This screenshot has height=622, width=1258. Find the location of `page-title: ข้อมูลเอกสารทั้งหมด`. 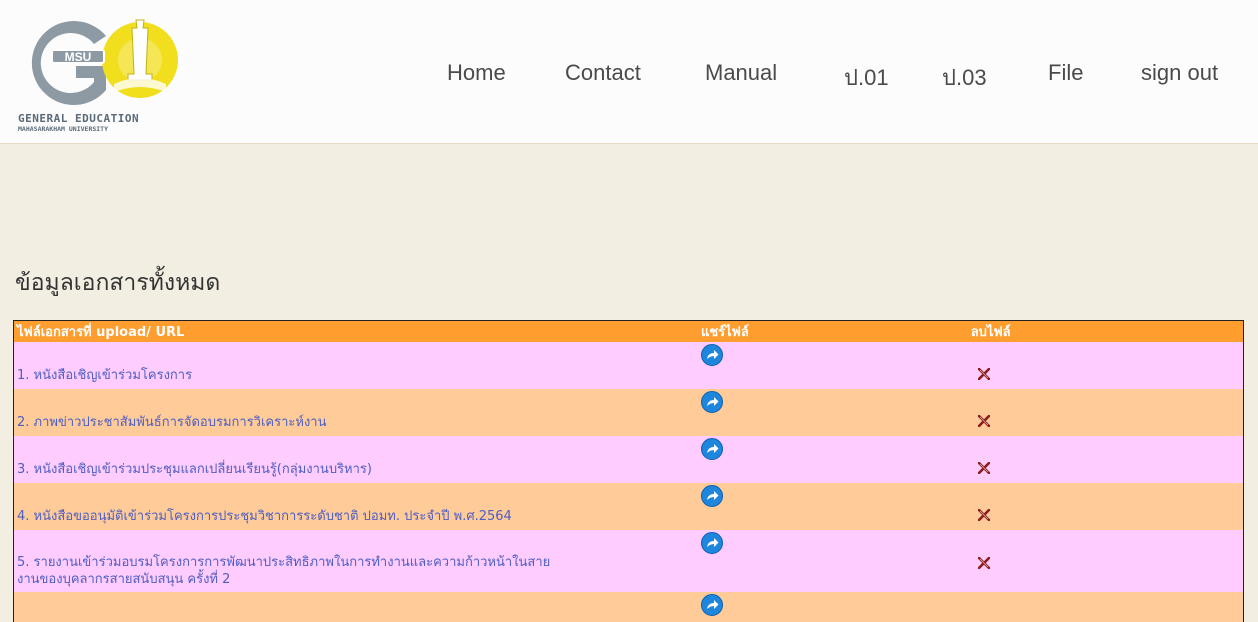

page-title: ข้อมูลเอกสารทั้งหมด is located at coordinates (118, 283).